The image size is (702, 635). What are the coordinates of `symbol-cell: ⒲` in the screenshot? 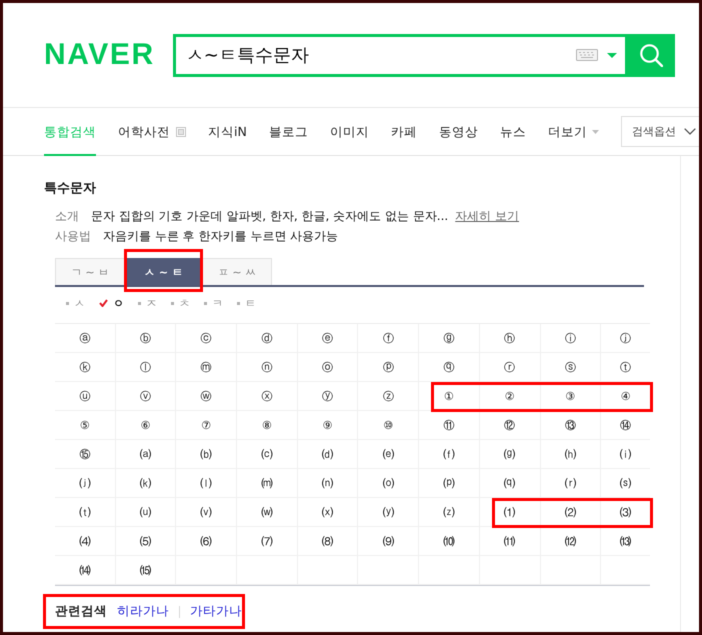 It's located at (267, 512).